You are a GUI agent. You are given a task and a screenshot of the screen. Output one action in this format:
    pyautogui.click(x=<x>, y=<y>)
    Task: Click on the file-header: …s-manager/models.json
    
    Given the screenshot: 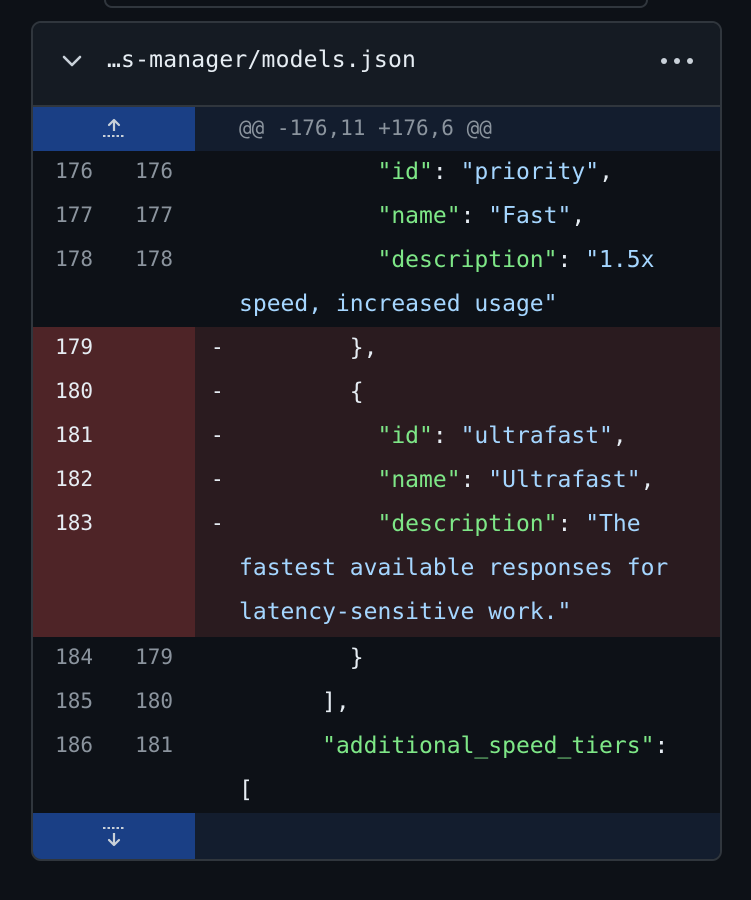 What is the action you would take?
    pyautogui.click(x=376, y=65)
    